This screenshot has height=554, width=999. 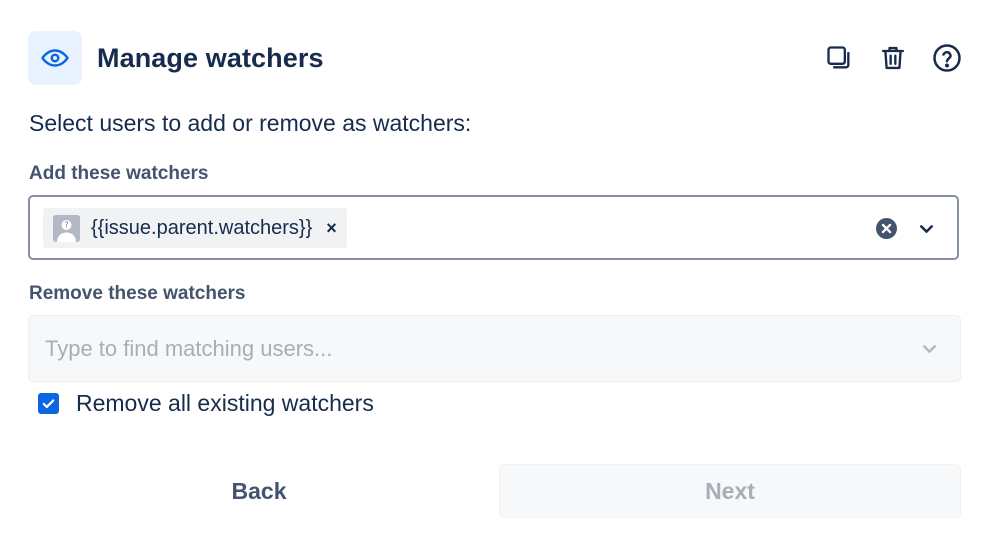 What do you see at coordinates (947, 58) in the screenshot?
I see `help-icon` at bounding box center [947, 58].